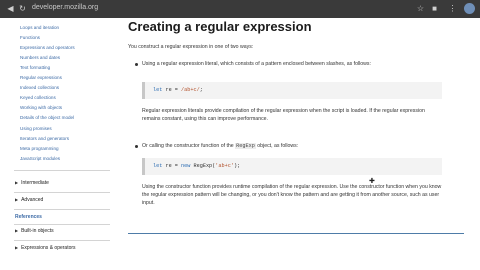 The image size is (480, 270). What do you see at coordinates (37, 231) in the screenshot?
I see `sidebar-group-label: Built-in objects` at bounding box center [37, 231].